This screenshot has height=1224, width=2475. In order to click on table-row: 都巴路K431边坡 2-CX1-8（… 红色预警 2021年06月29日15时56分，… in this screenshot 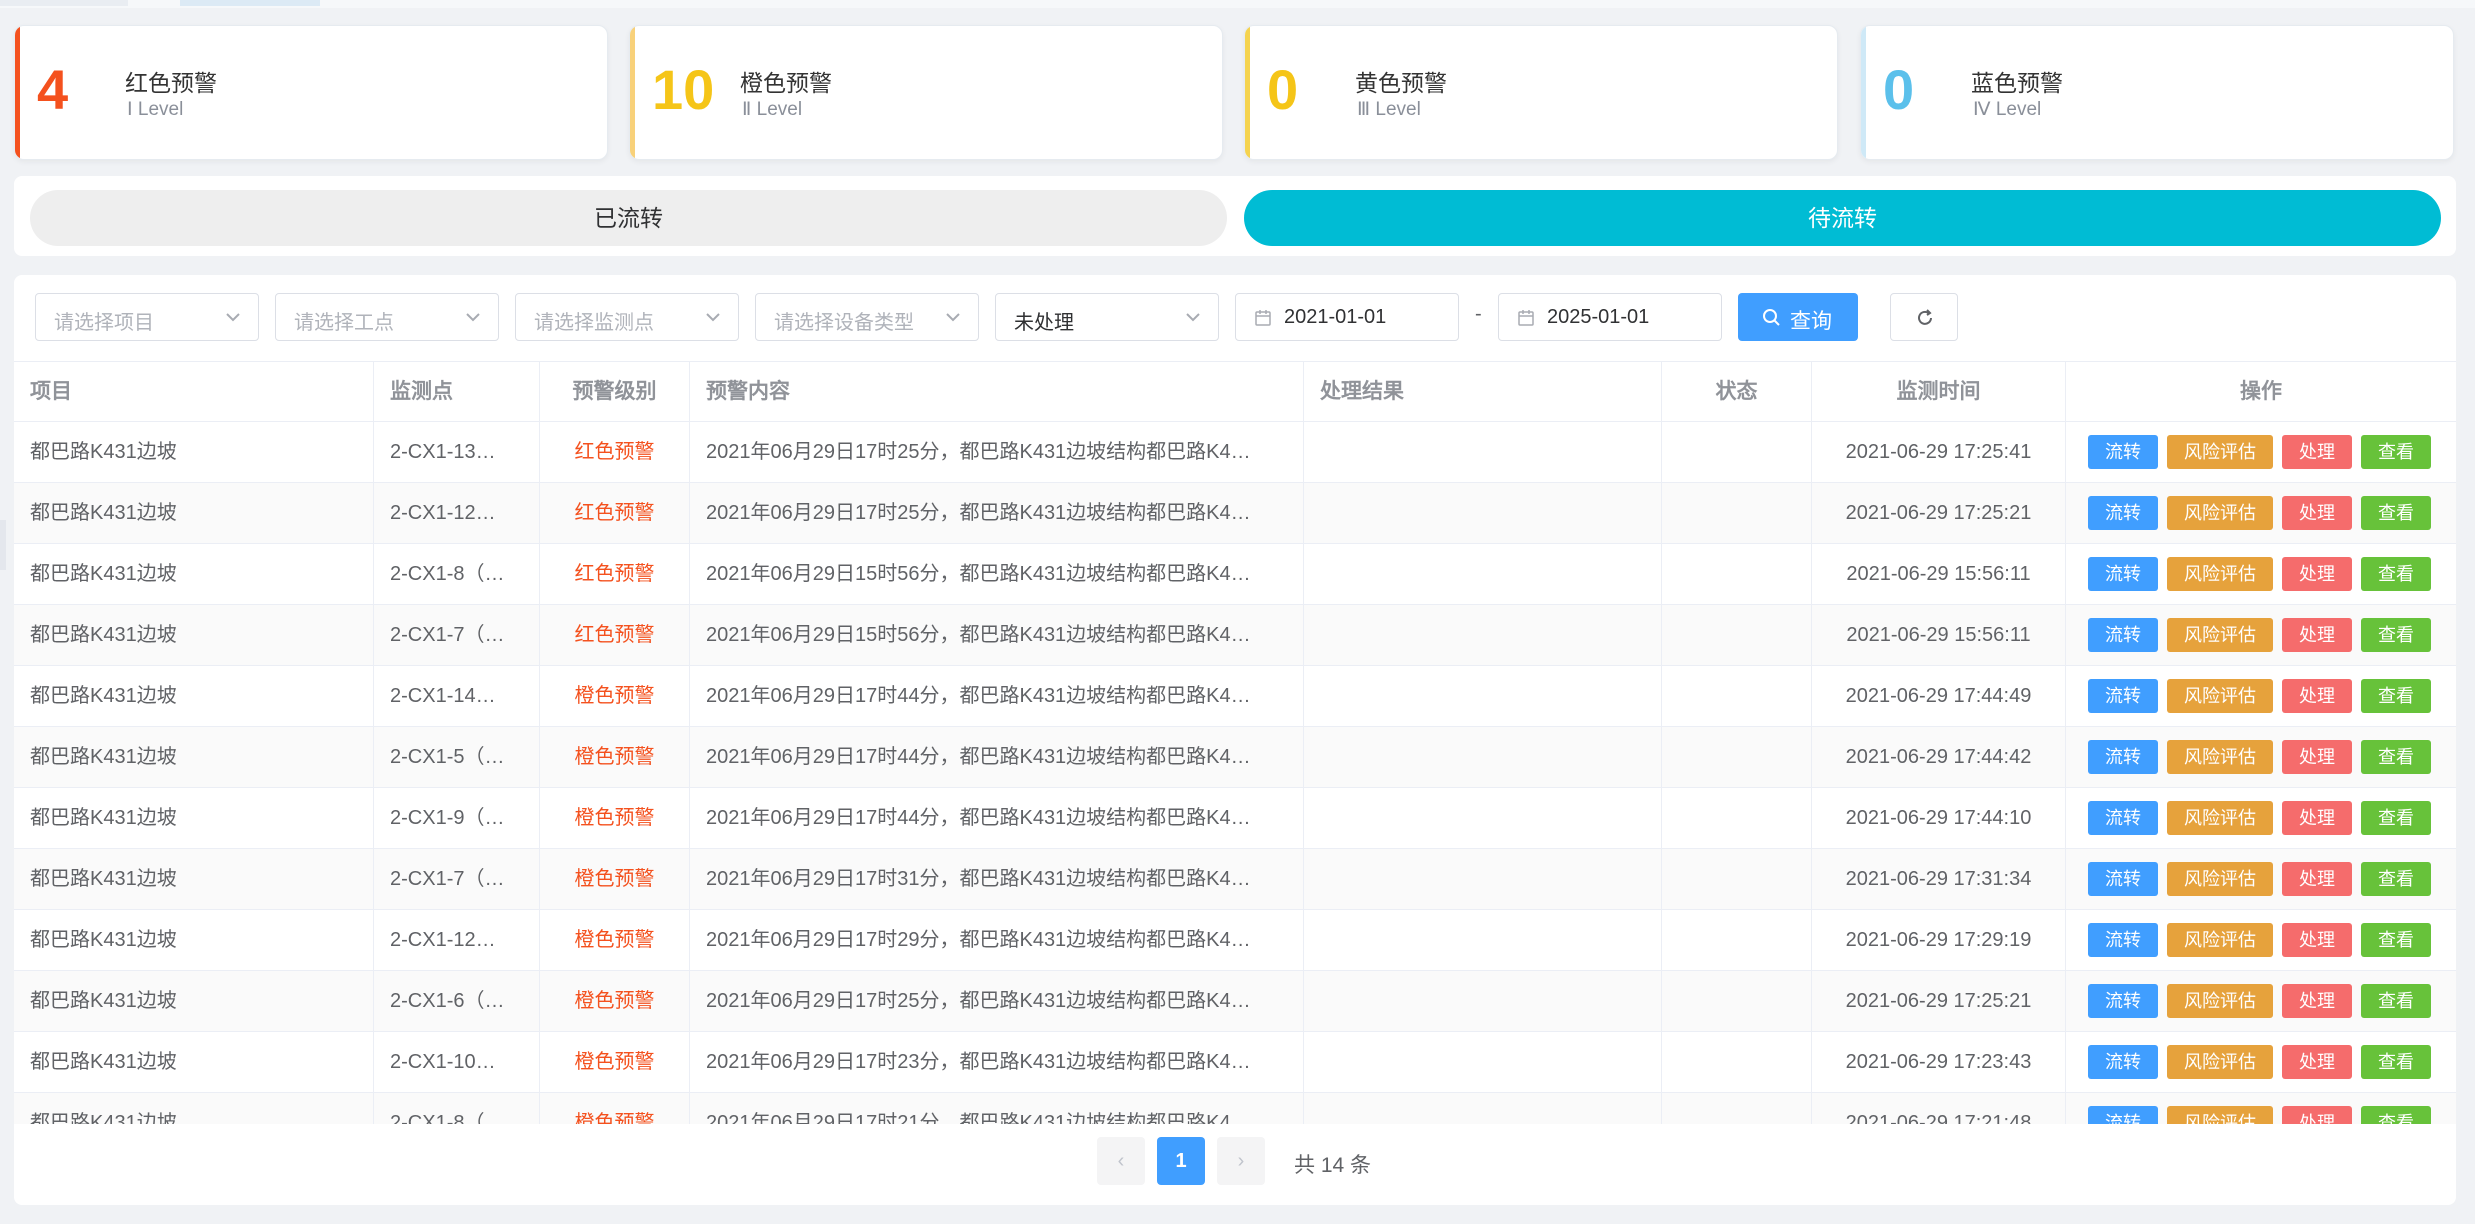, I will do `click(1235, 574)`.